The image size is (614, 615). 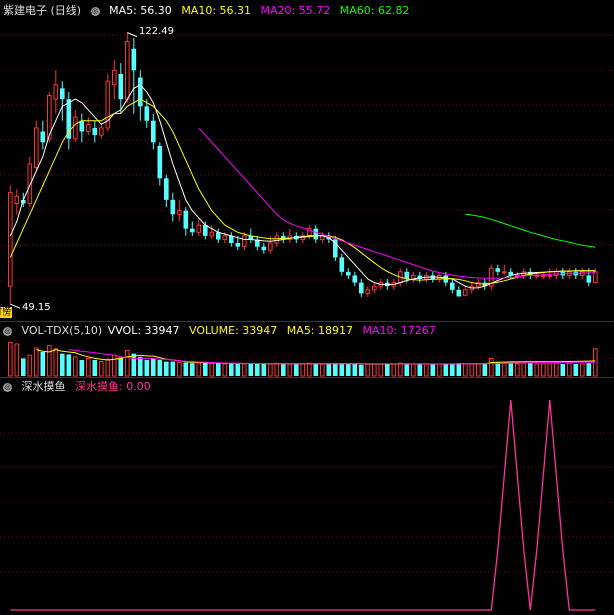 What do you see at coordinates (156, 31) in the screenshot?
I see `high-price-label: 122.49` at bounding box center [156, 31].